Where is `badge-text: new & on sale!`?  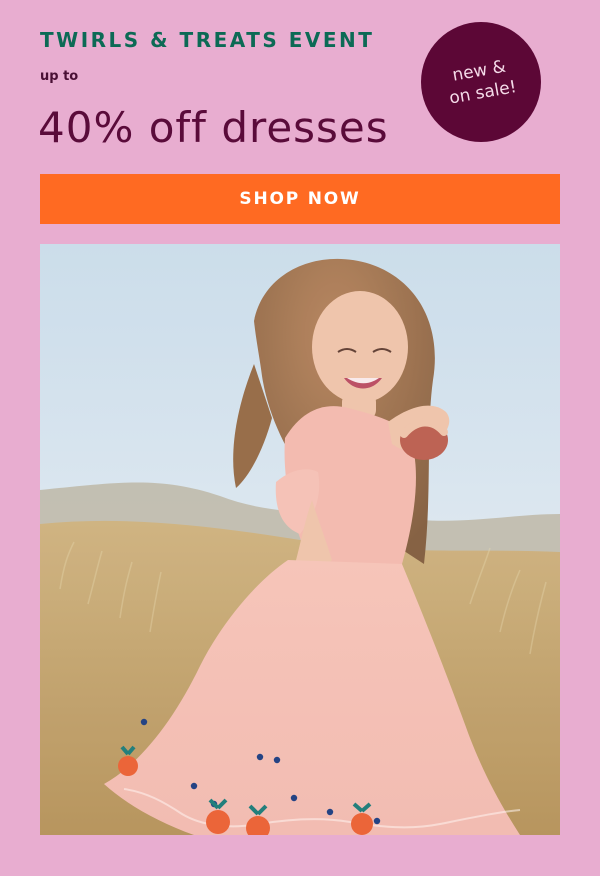 badge-text: new & on sale! is located at coordinates (483, 82).